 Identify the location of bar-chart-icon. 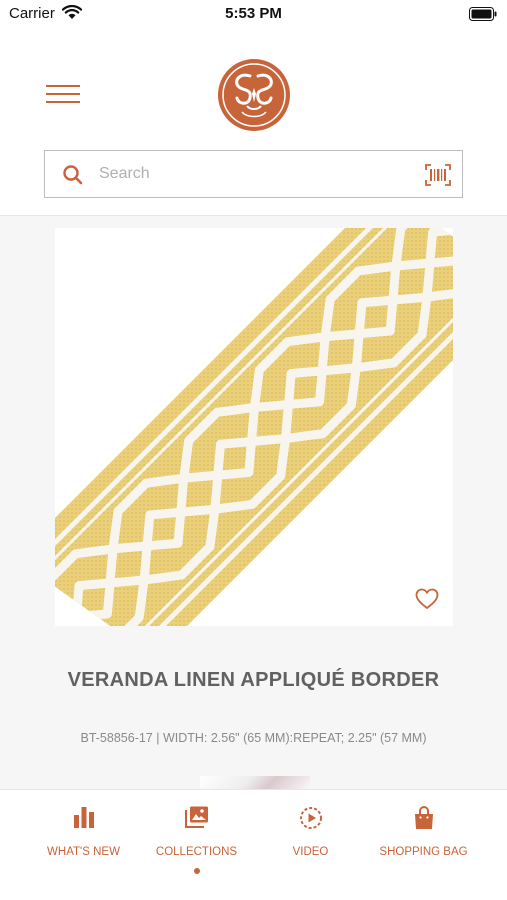
(83, 817).